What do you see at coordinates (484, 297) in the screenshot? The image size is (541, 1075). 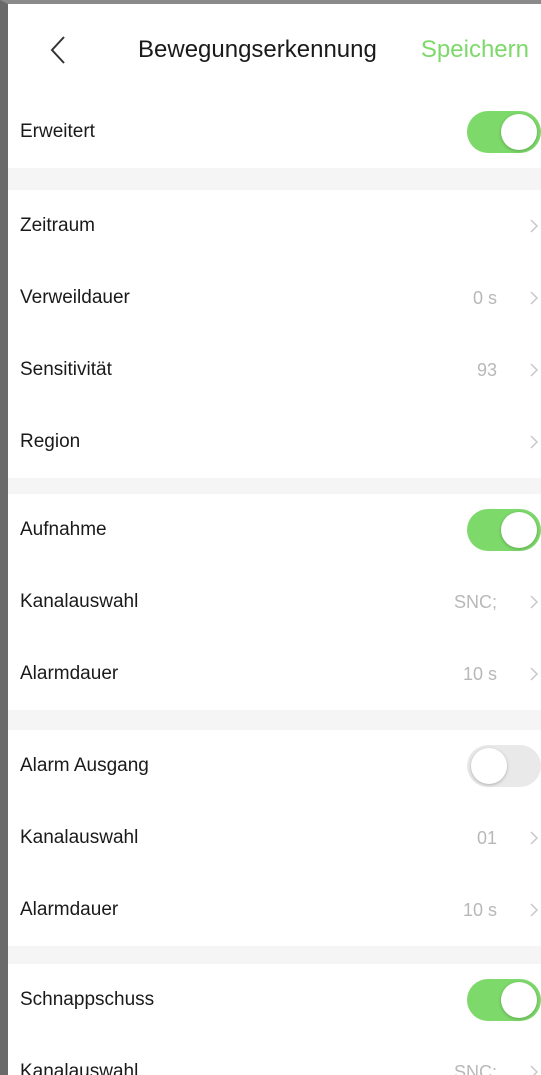 I see `dwell-value: 0 s` at bounding box center [484, 297].